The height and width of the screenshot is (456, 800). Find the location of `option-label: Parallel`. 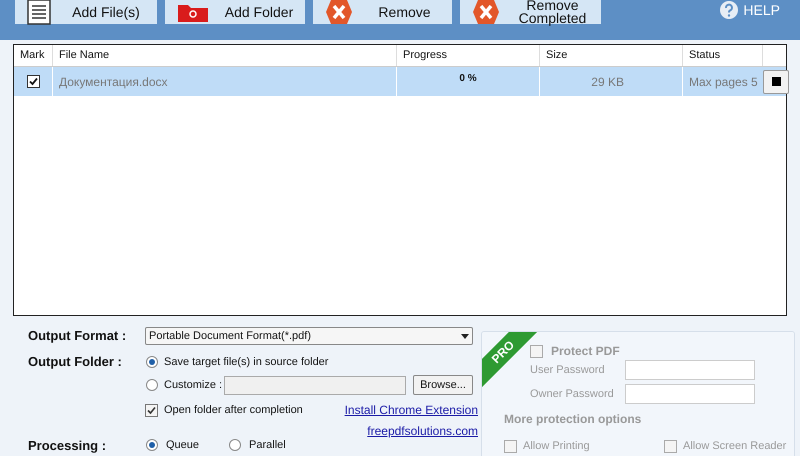

option-label: Parallel is located at coordinates (267, 445).